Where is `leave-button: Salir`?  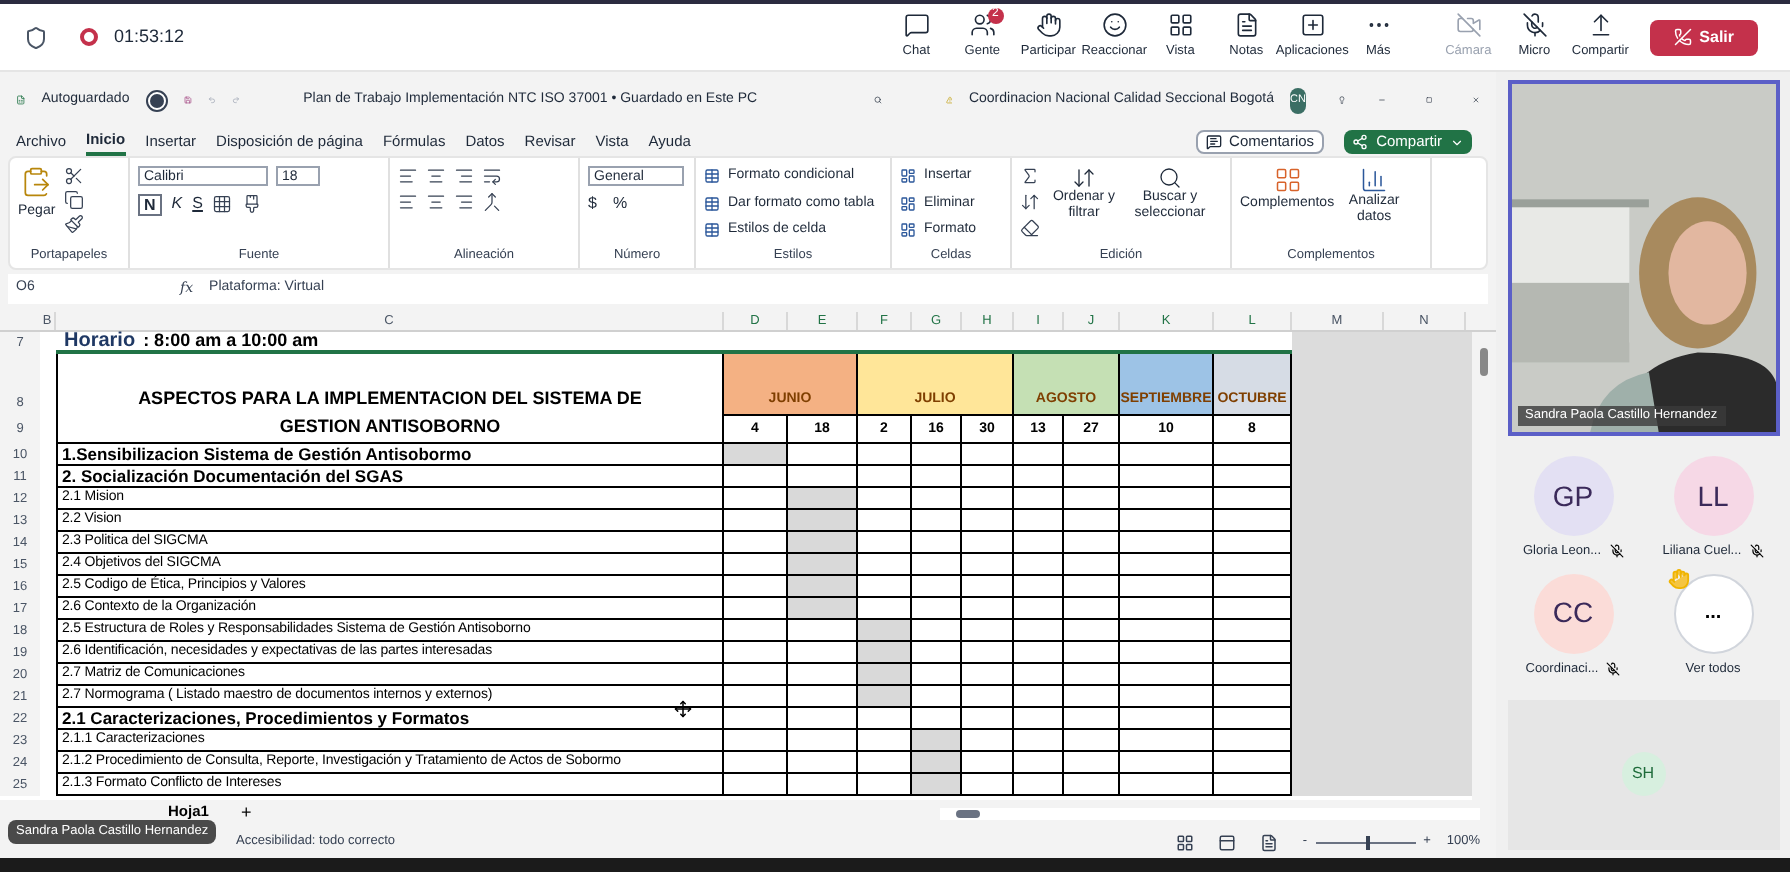
leave-button: Salir is located at coordinates (1703, 37).